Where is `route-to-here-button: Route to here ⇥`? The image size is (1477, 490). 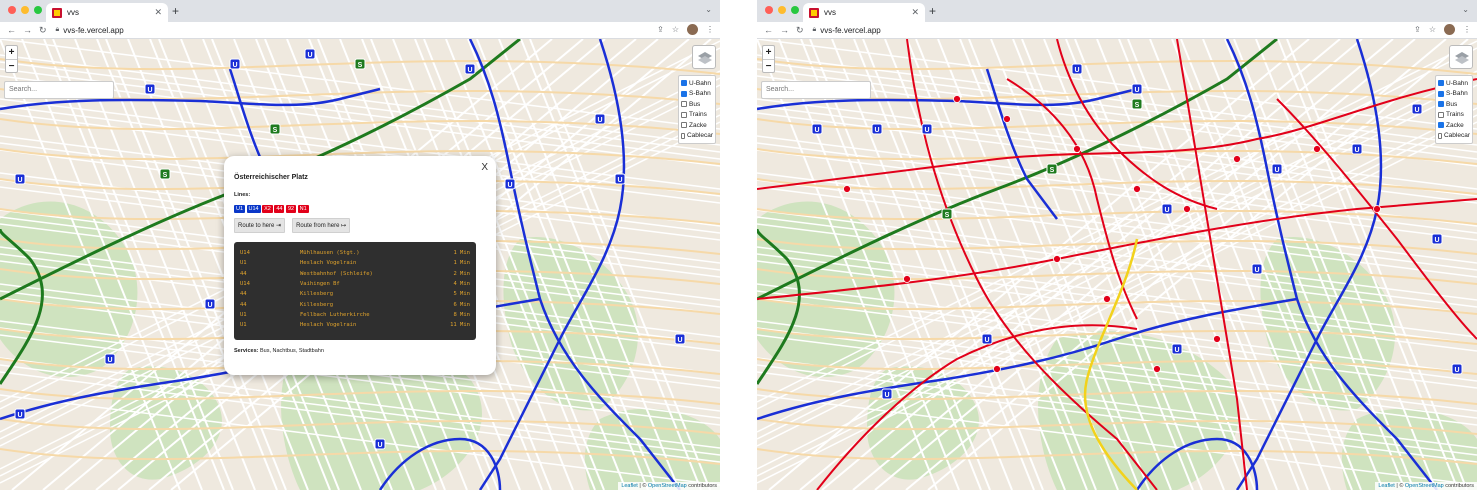
route-to-here-button: Route to here ⇥ is located at coordinates (260, 225).